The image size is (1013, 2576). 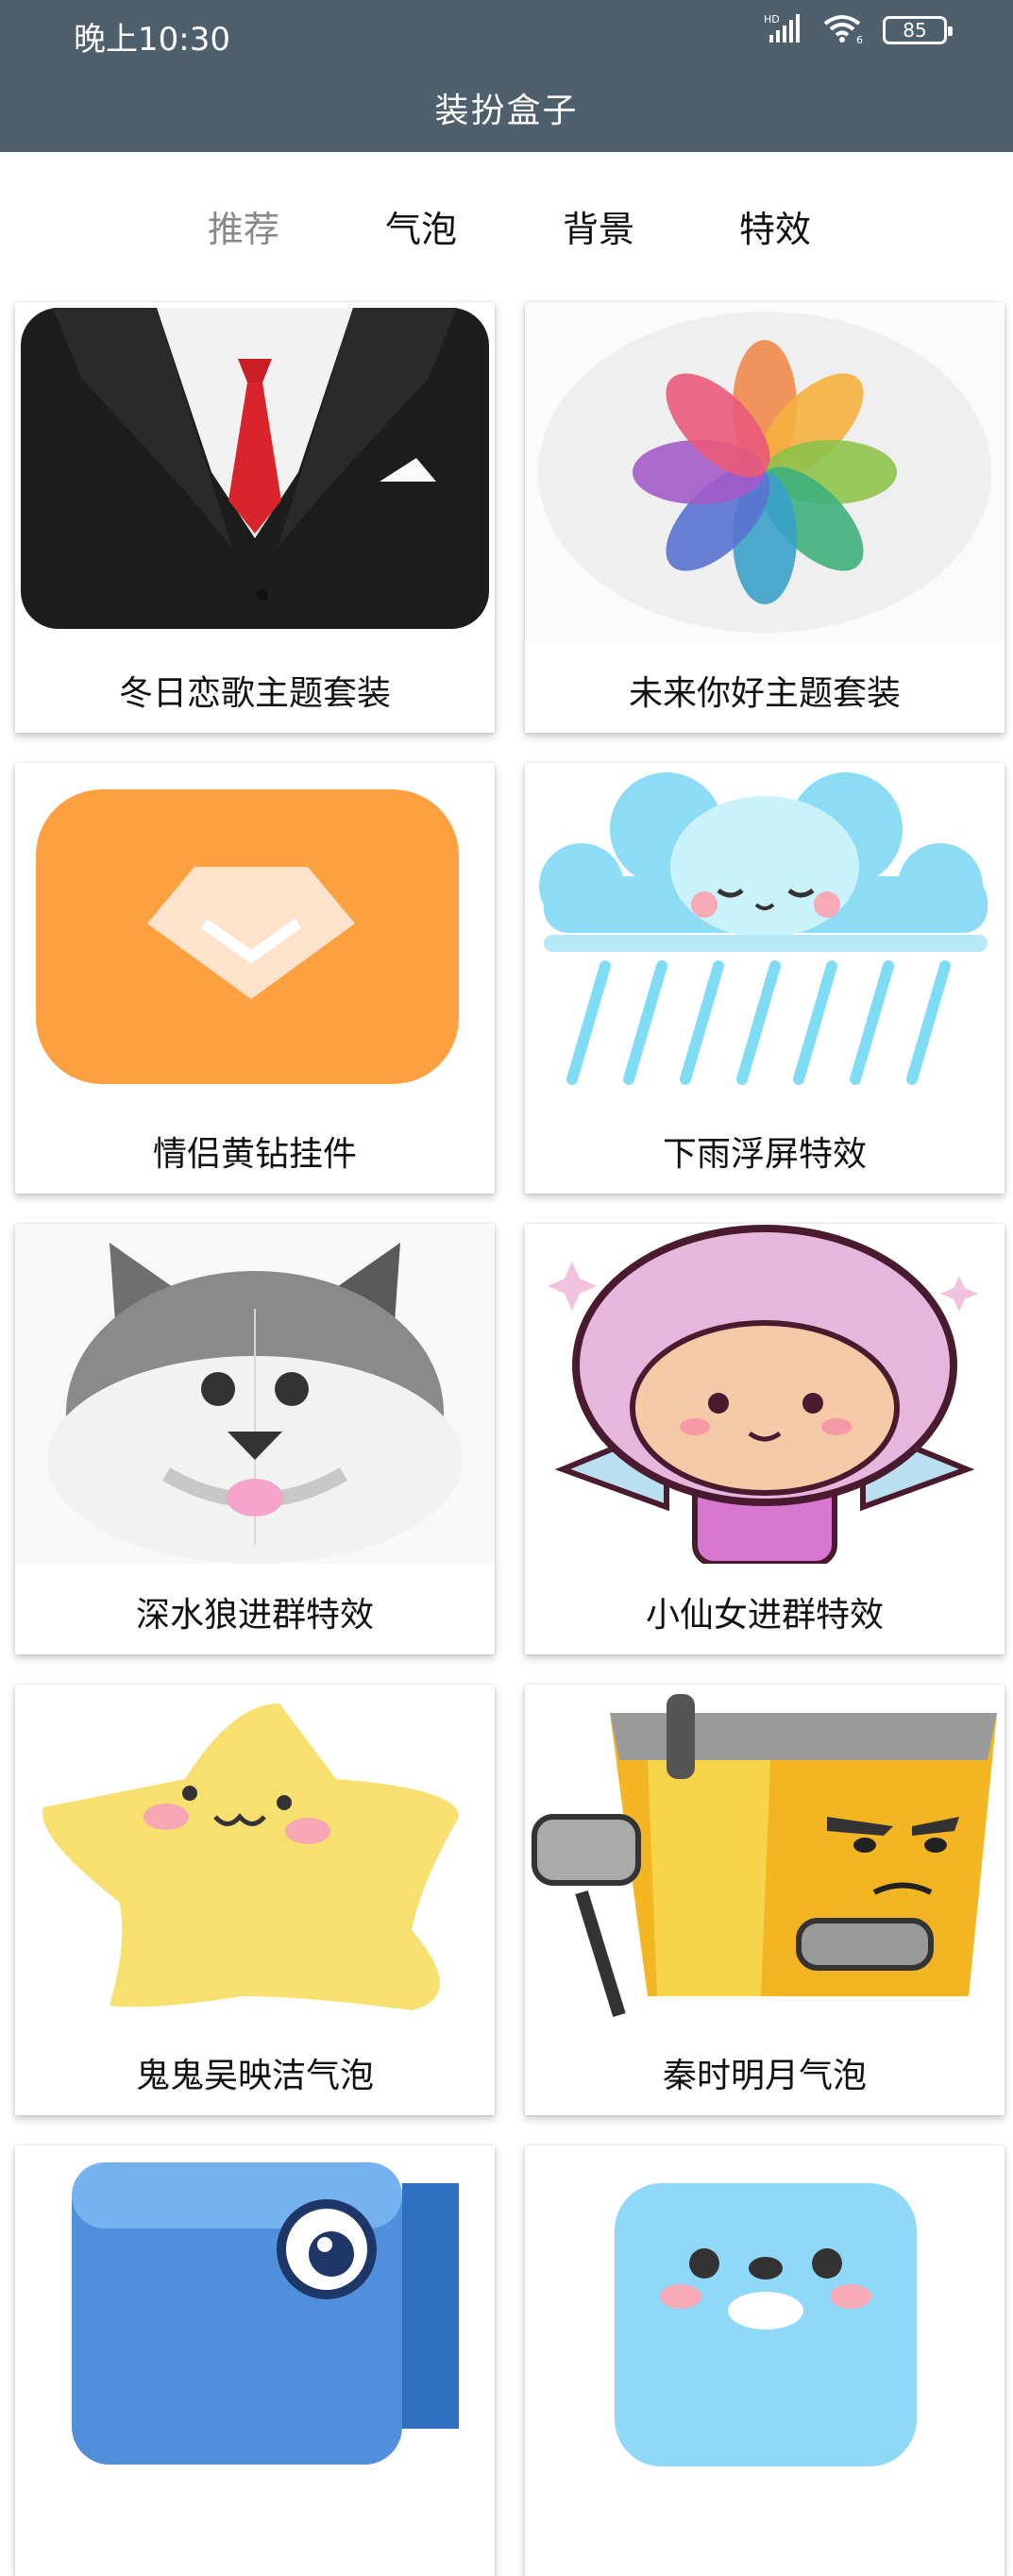 I want to click on suit-icon, so click(x=255, y=472).